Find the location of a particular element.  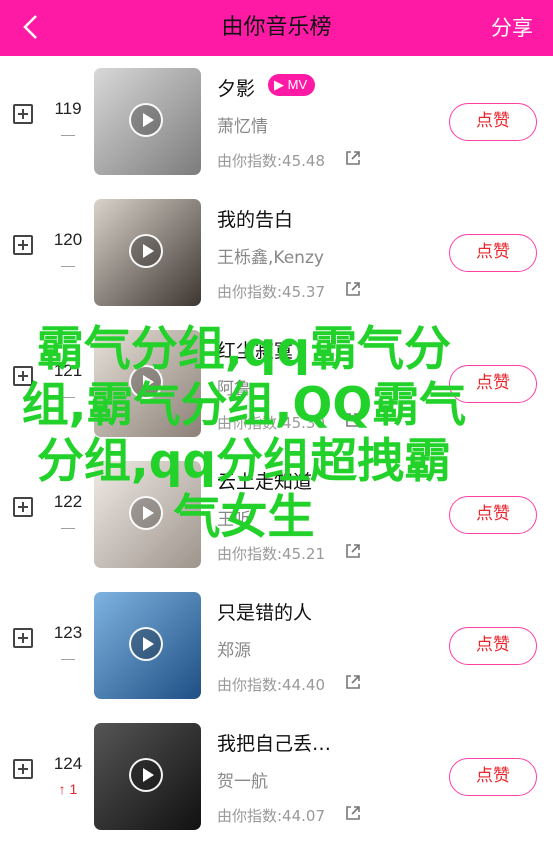

artist-name: 郑源 is located at coordinates (234, 648).